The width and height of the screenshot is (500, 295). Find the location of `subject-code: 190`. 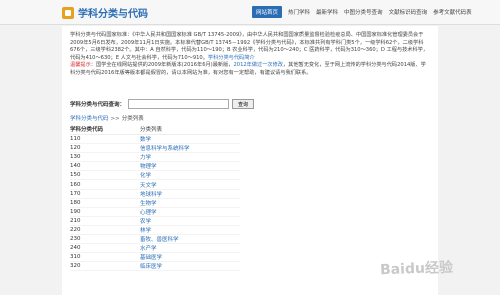

subject-code: 190 is located at coordinates (75, 211).